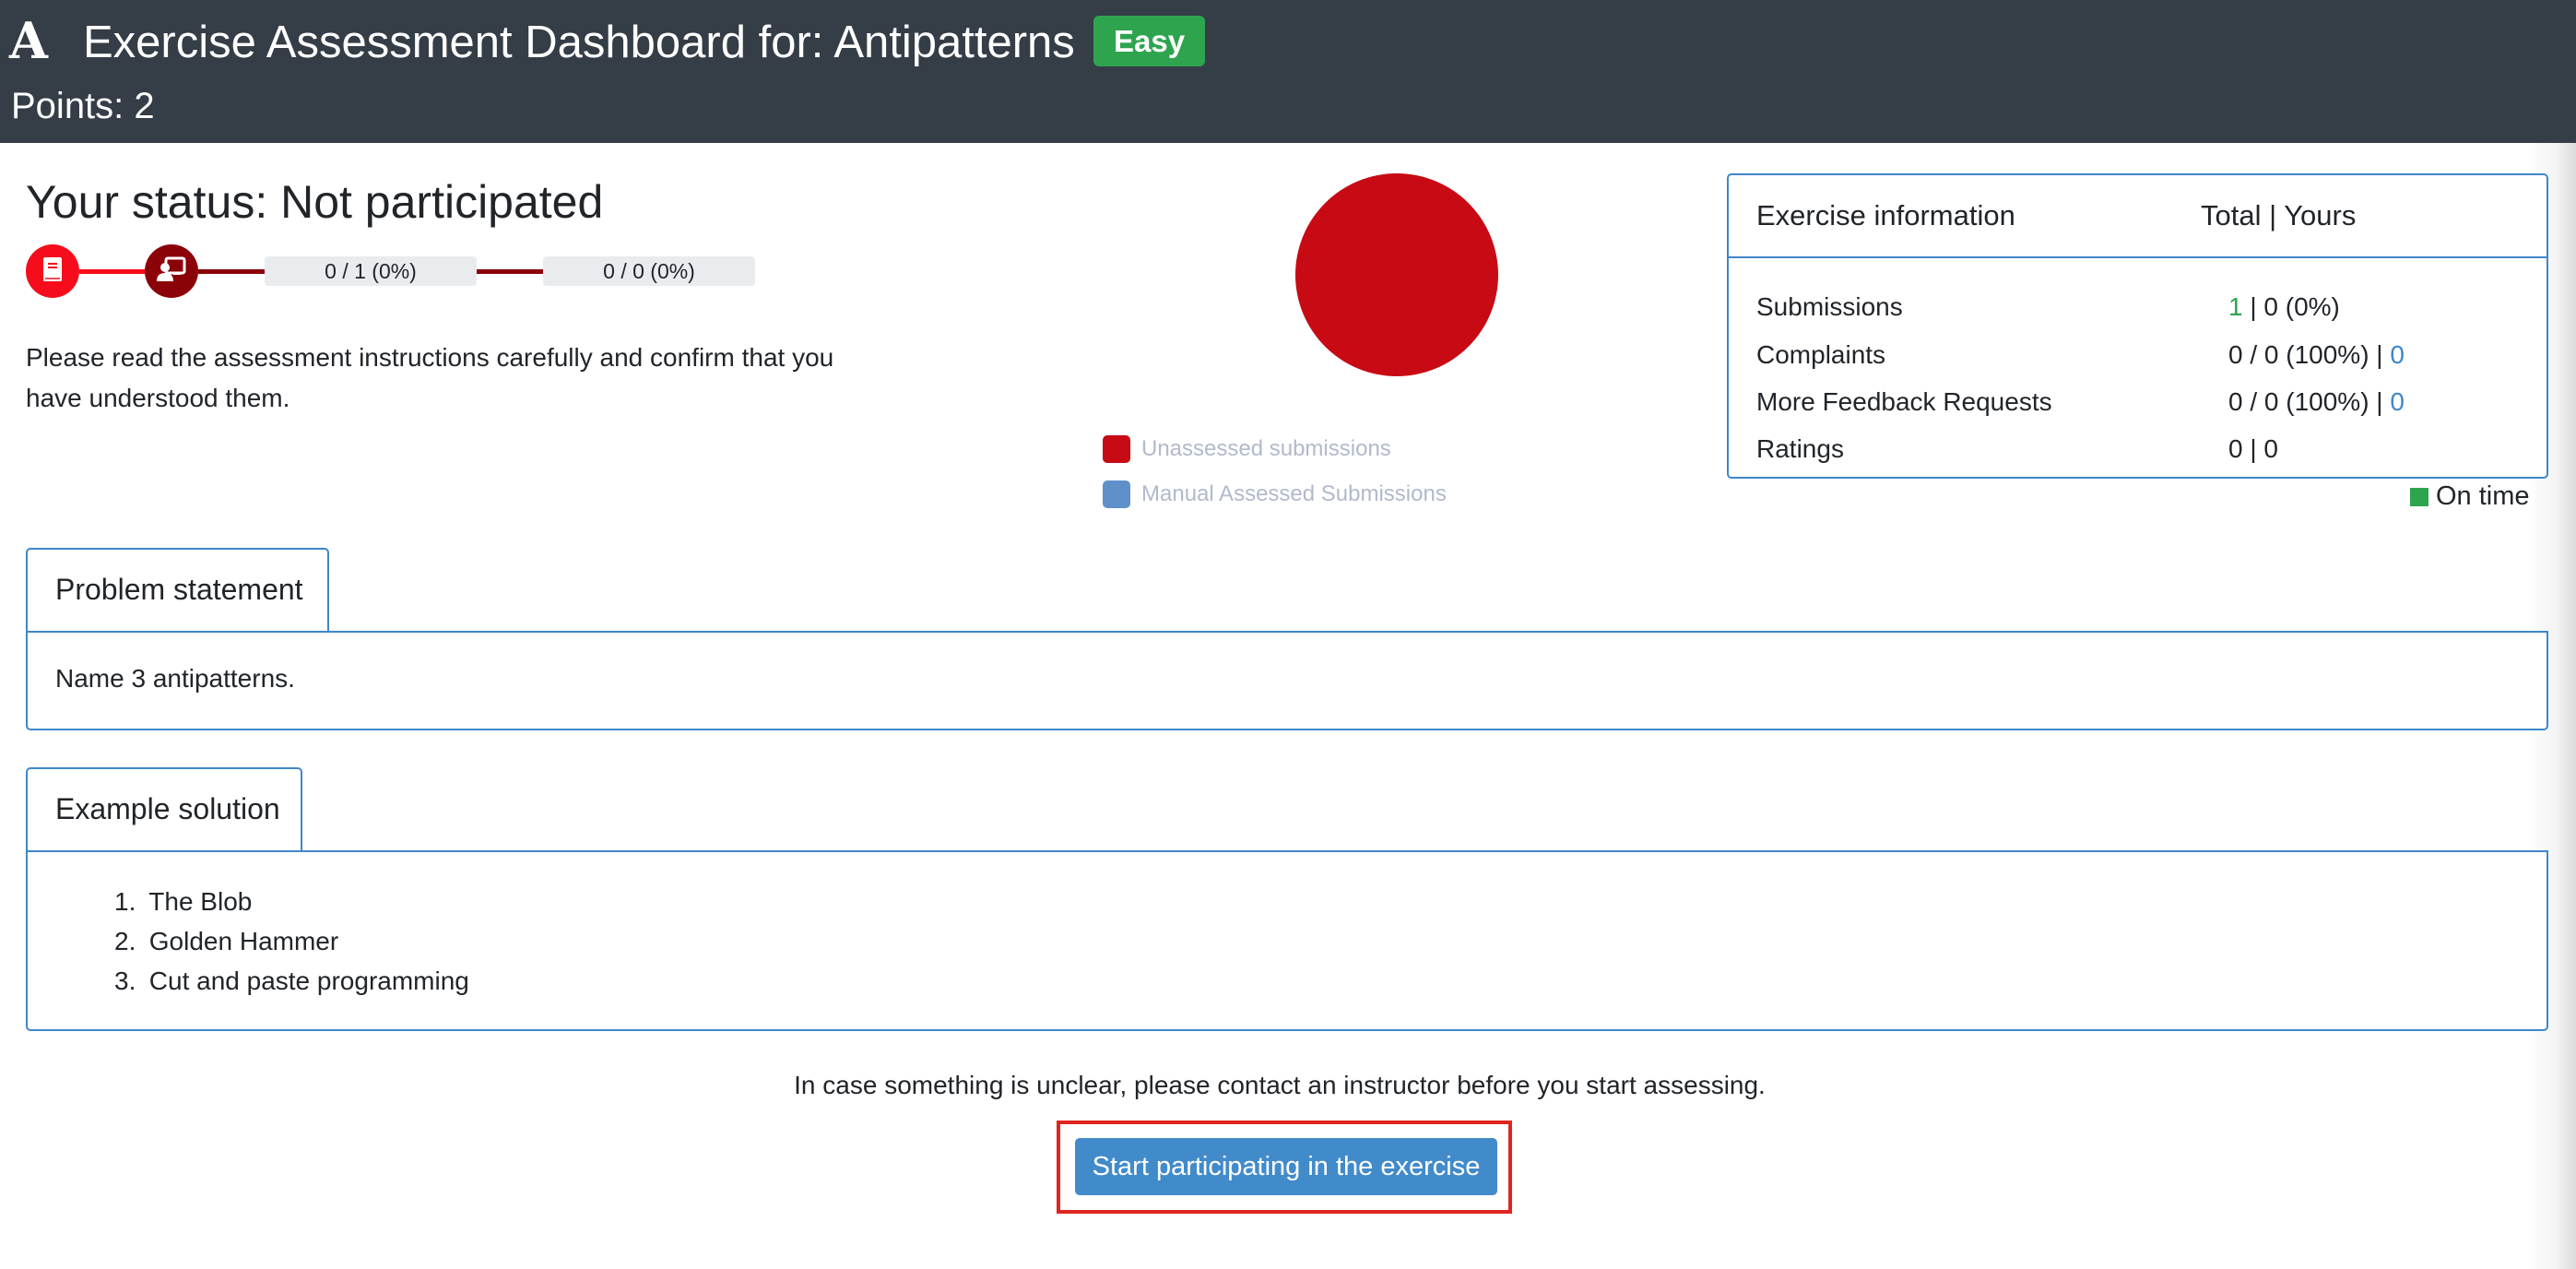 The width and height of the screenshot is (2576, 1269). What do you see at coordinates (2137, 216) in the screenshot?
I see `exercise-information-header: Exercise information Total | Yours` at bounding box center [2137, 216].